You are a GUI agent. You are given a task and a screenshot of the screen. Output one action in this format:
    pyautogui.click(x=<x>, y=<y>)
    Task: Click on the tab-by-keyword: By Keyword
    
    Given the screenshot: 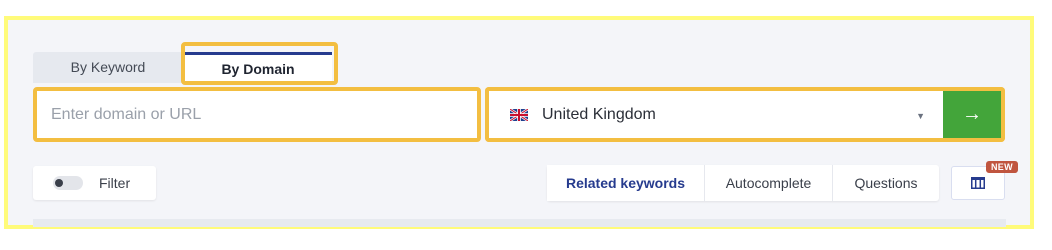 What is the action you would take?
    pyautogui.click(x=108, y=67)
    